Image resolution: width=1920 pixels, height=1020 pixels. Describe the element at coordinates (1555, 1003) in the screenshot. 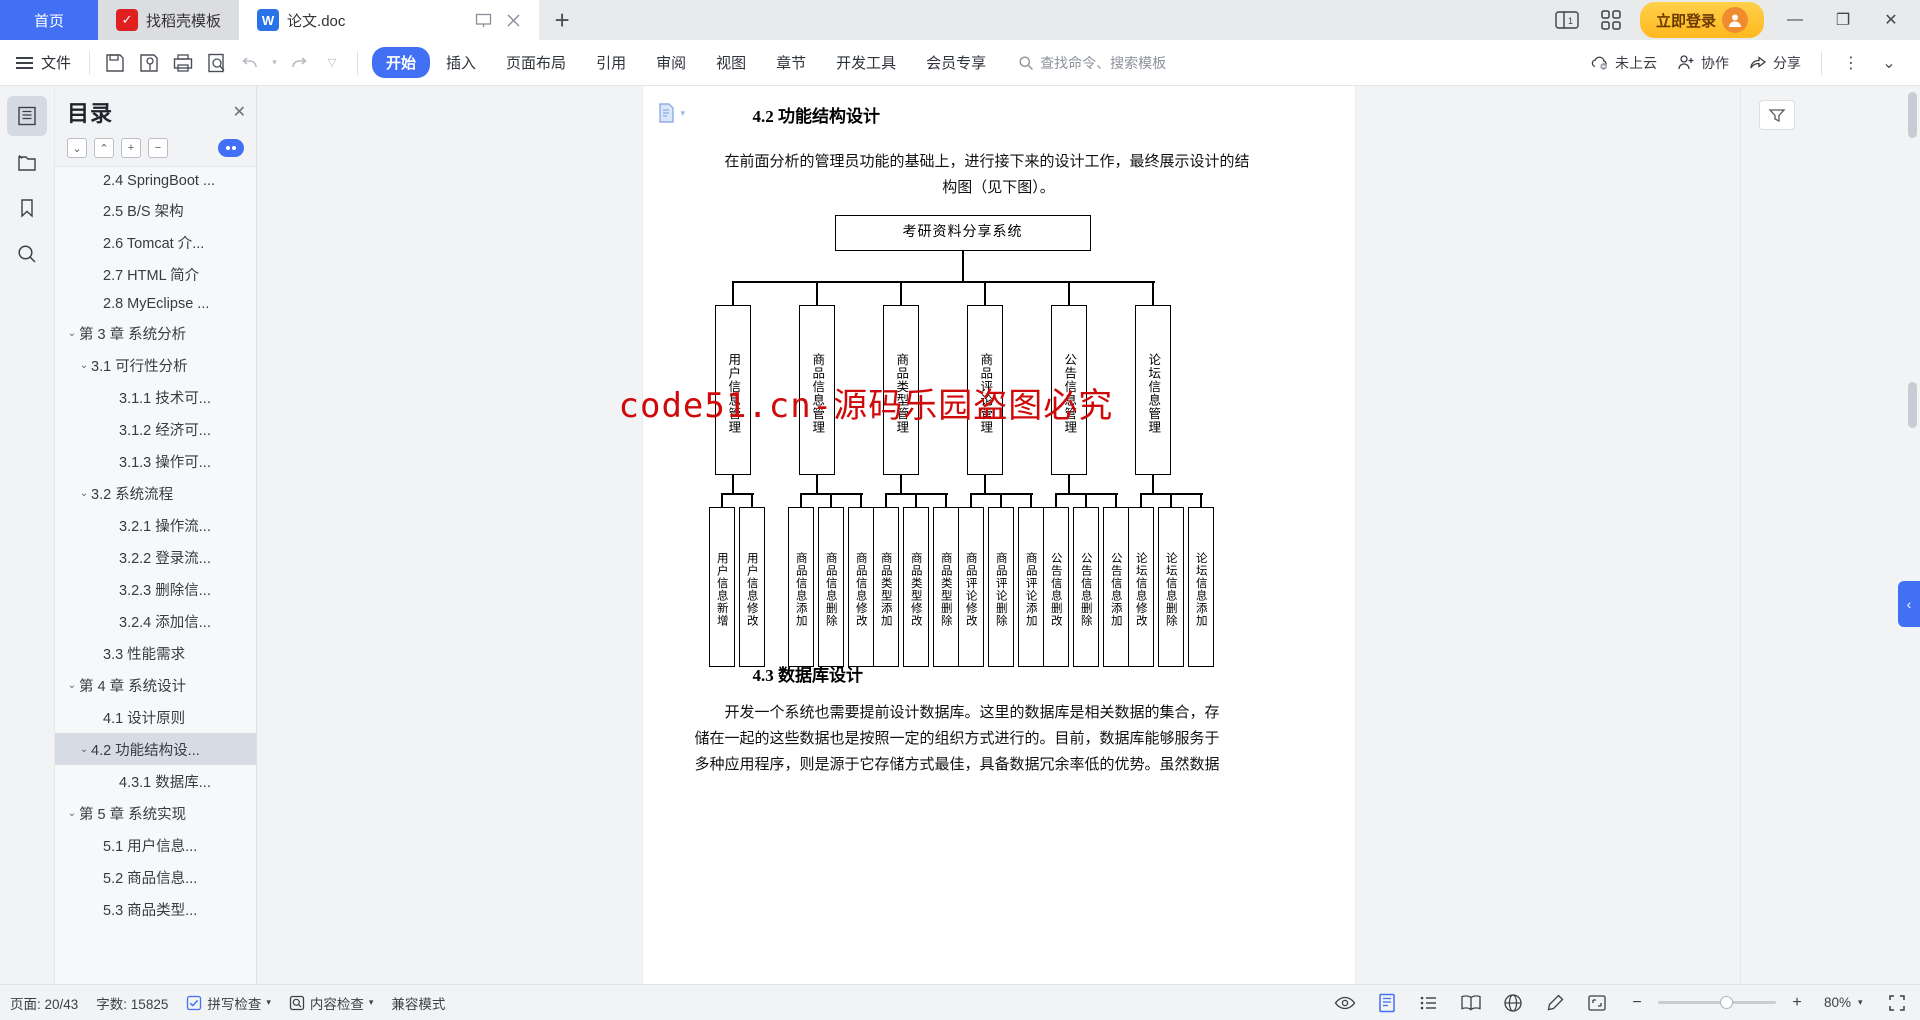

I see `pen-icon` at that location.